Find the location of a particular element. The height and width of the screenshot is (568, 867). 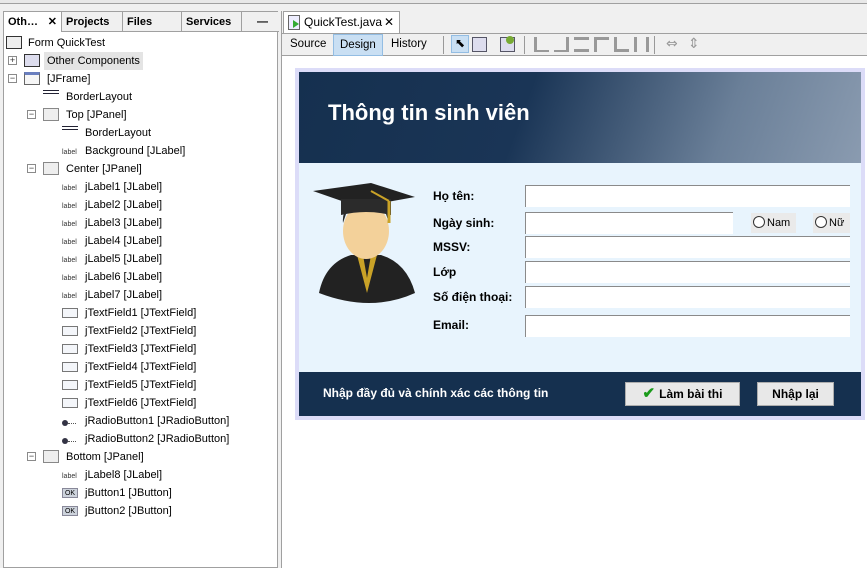

layout-icon is located at coordinates (51, 96).